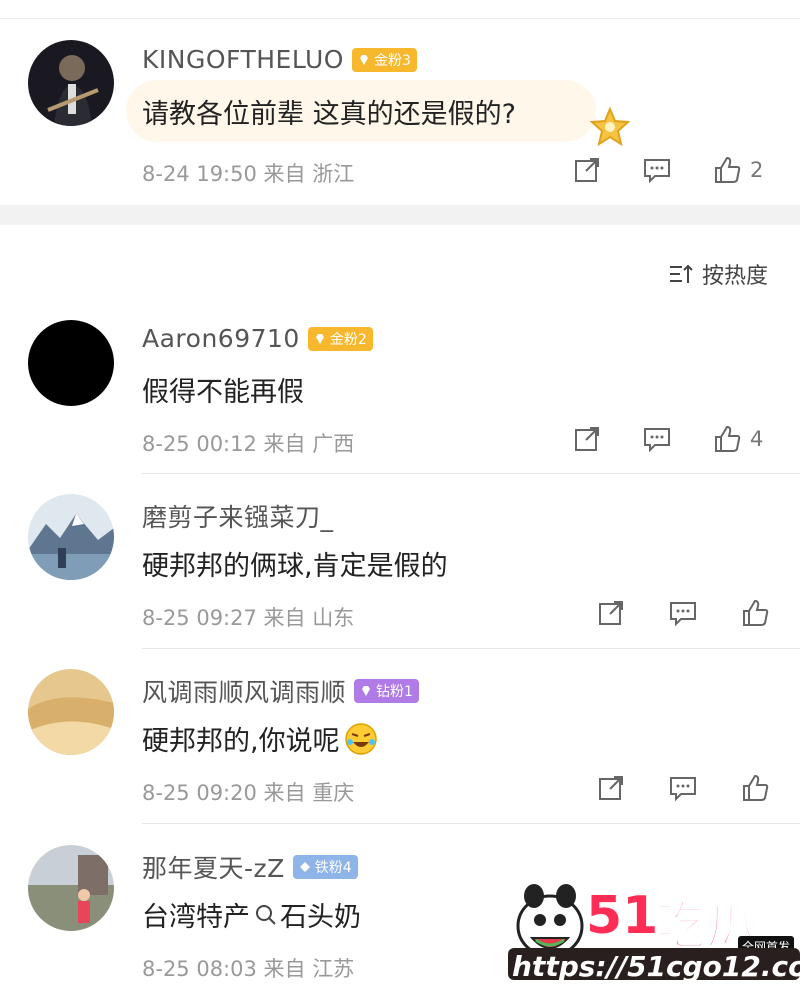  I want to click on fan-badge-label: 铁粉4, so click(333, 868).